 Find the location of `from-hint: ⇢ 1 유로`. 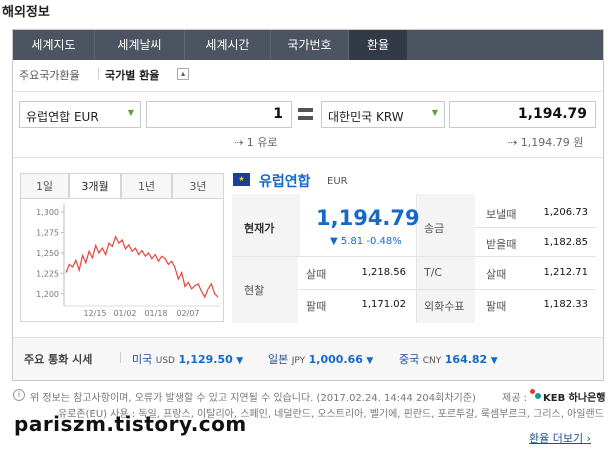

from-hint: ⇢ 1 유로 is located at coordinates (255, 142).